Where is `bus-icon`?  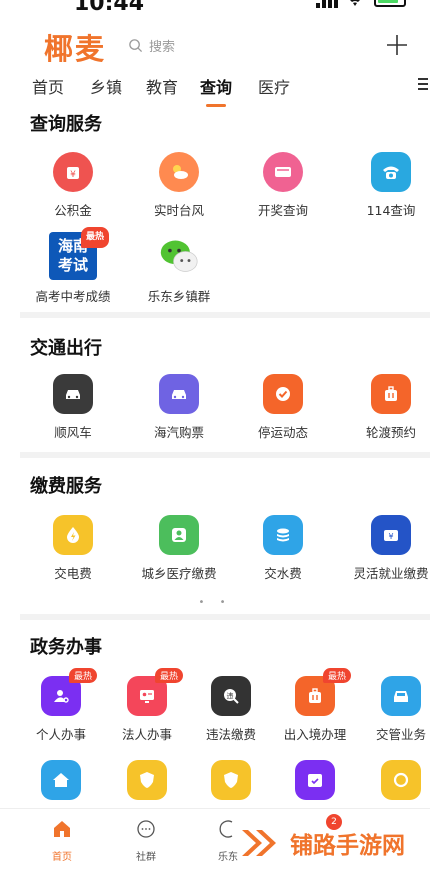 bus-icon is located at coordinates (179, 394).